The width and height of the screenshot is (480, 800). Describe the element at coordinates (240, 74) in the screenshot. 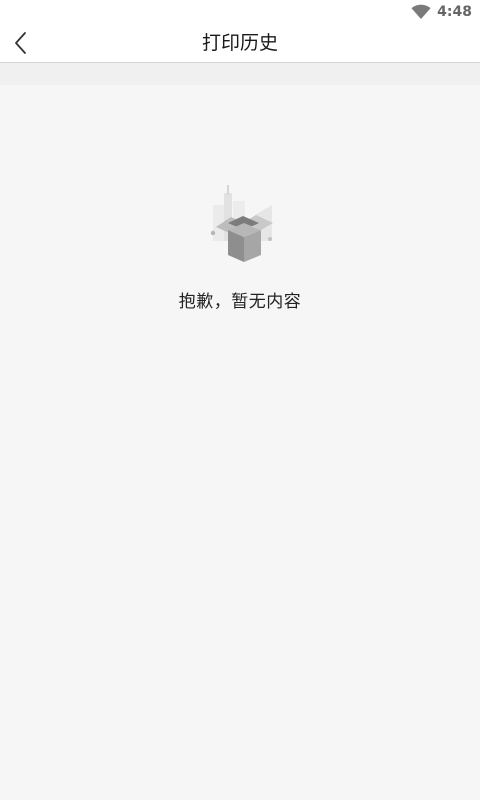

I see `header-divider-strip` at that location.